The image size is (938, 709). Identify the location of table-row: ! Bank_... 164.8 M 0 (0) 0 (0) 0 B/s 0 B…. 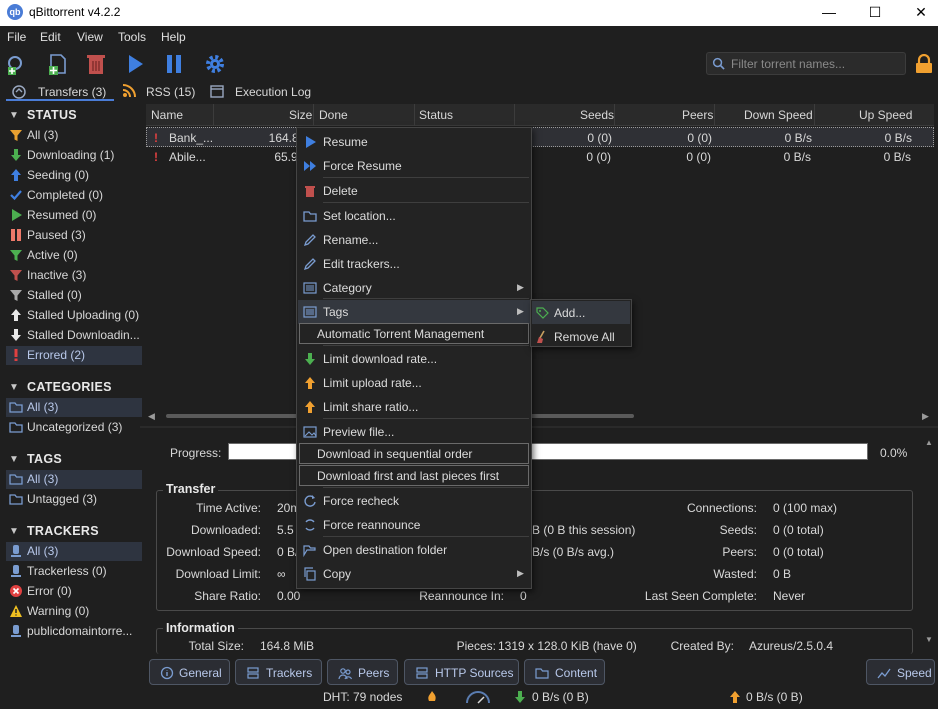
(540, 137).